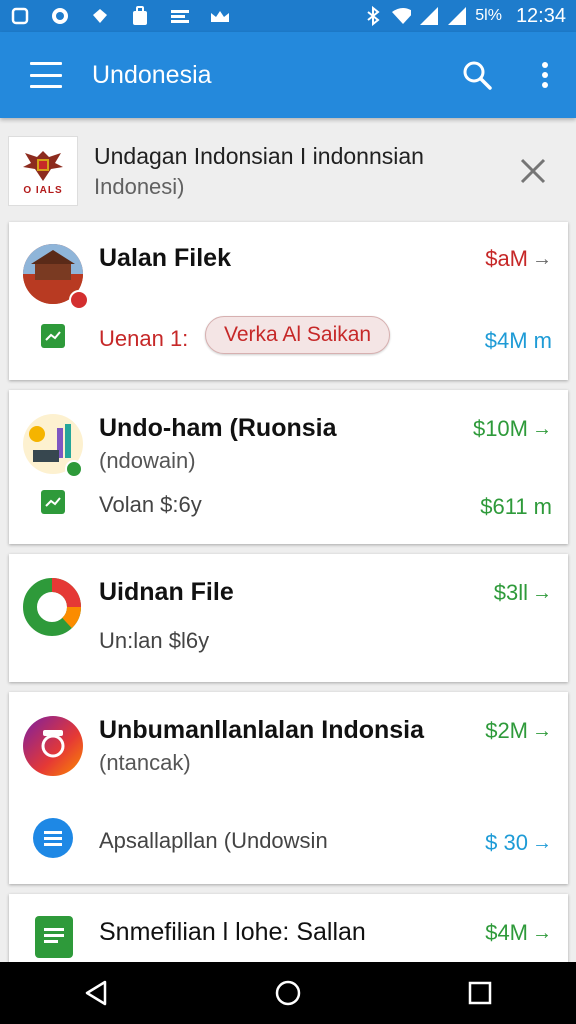 This screenshot has height=1024, width=576. I want to click on app-title: Undonesia, so click(152, 74).